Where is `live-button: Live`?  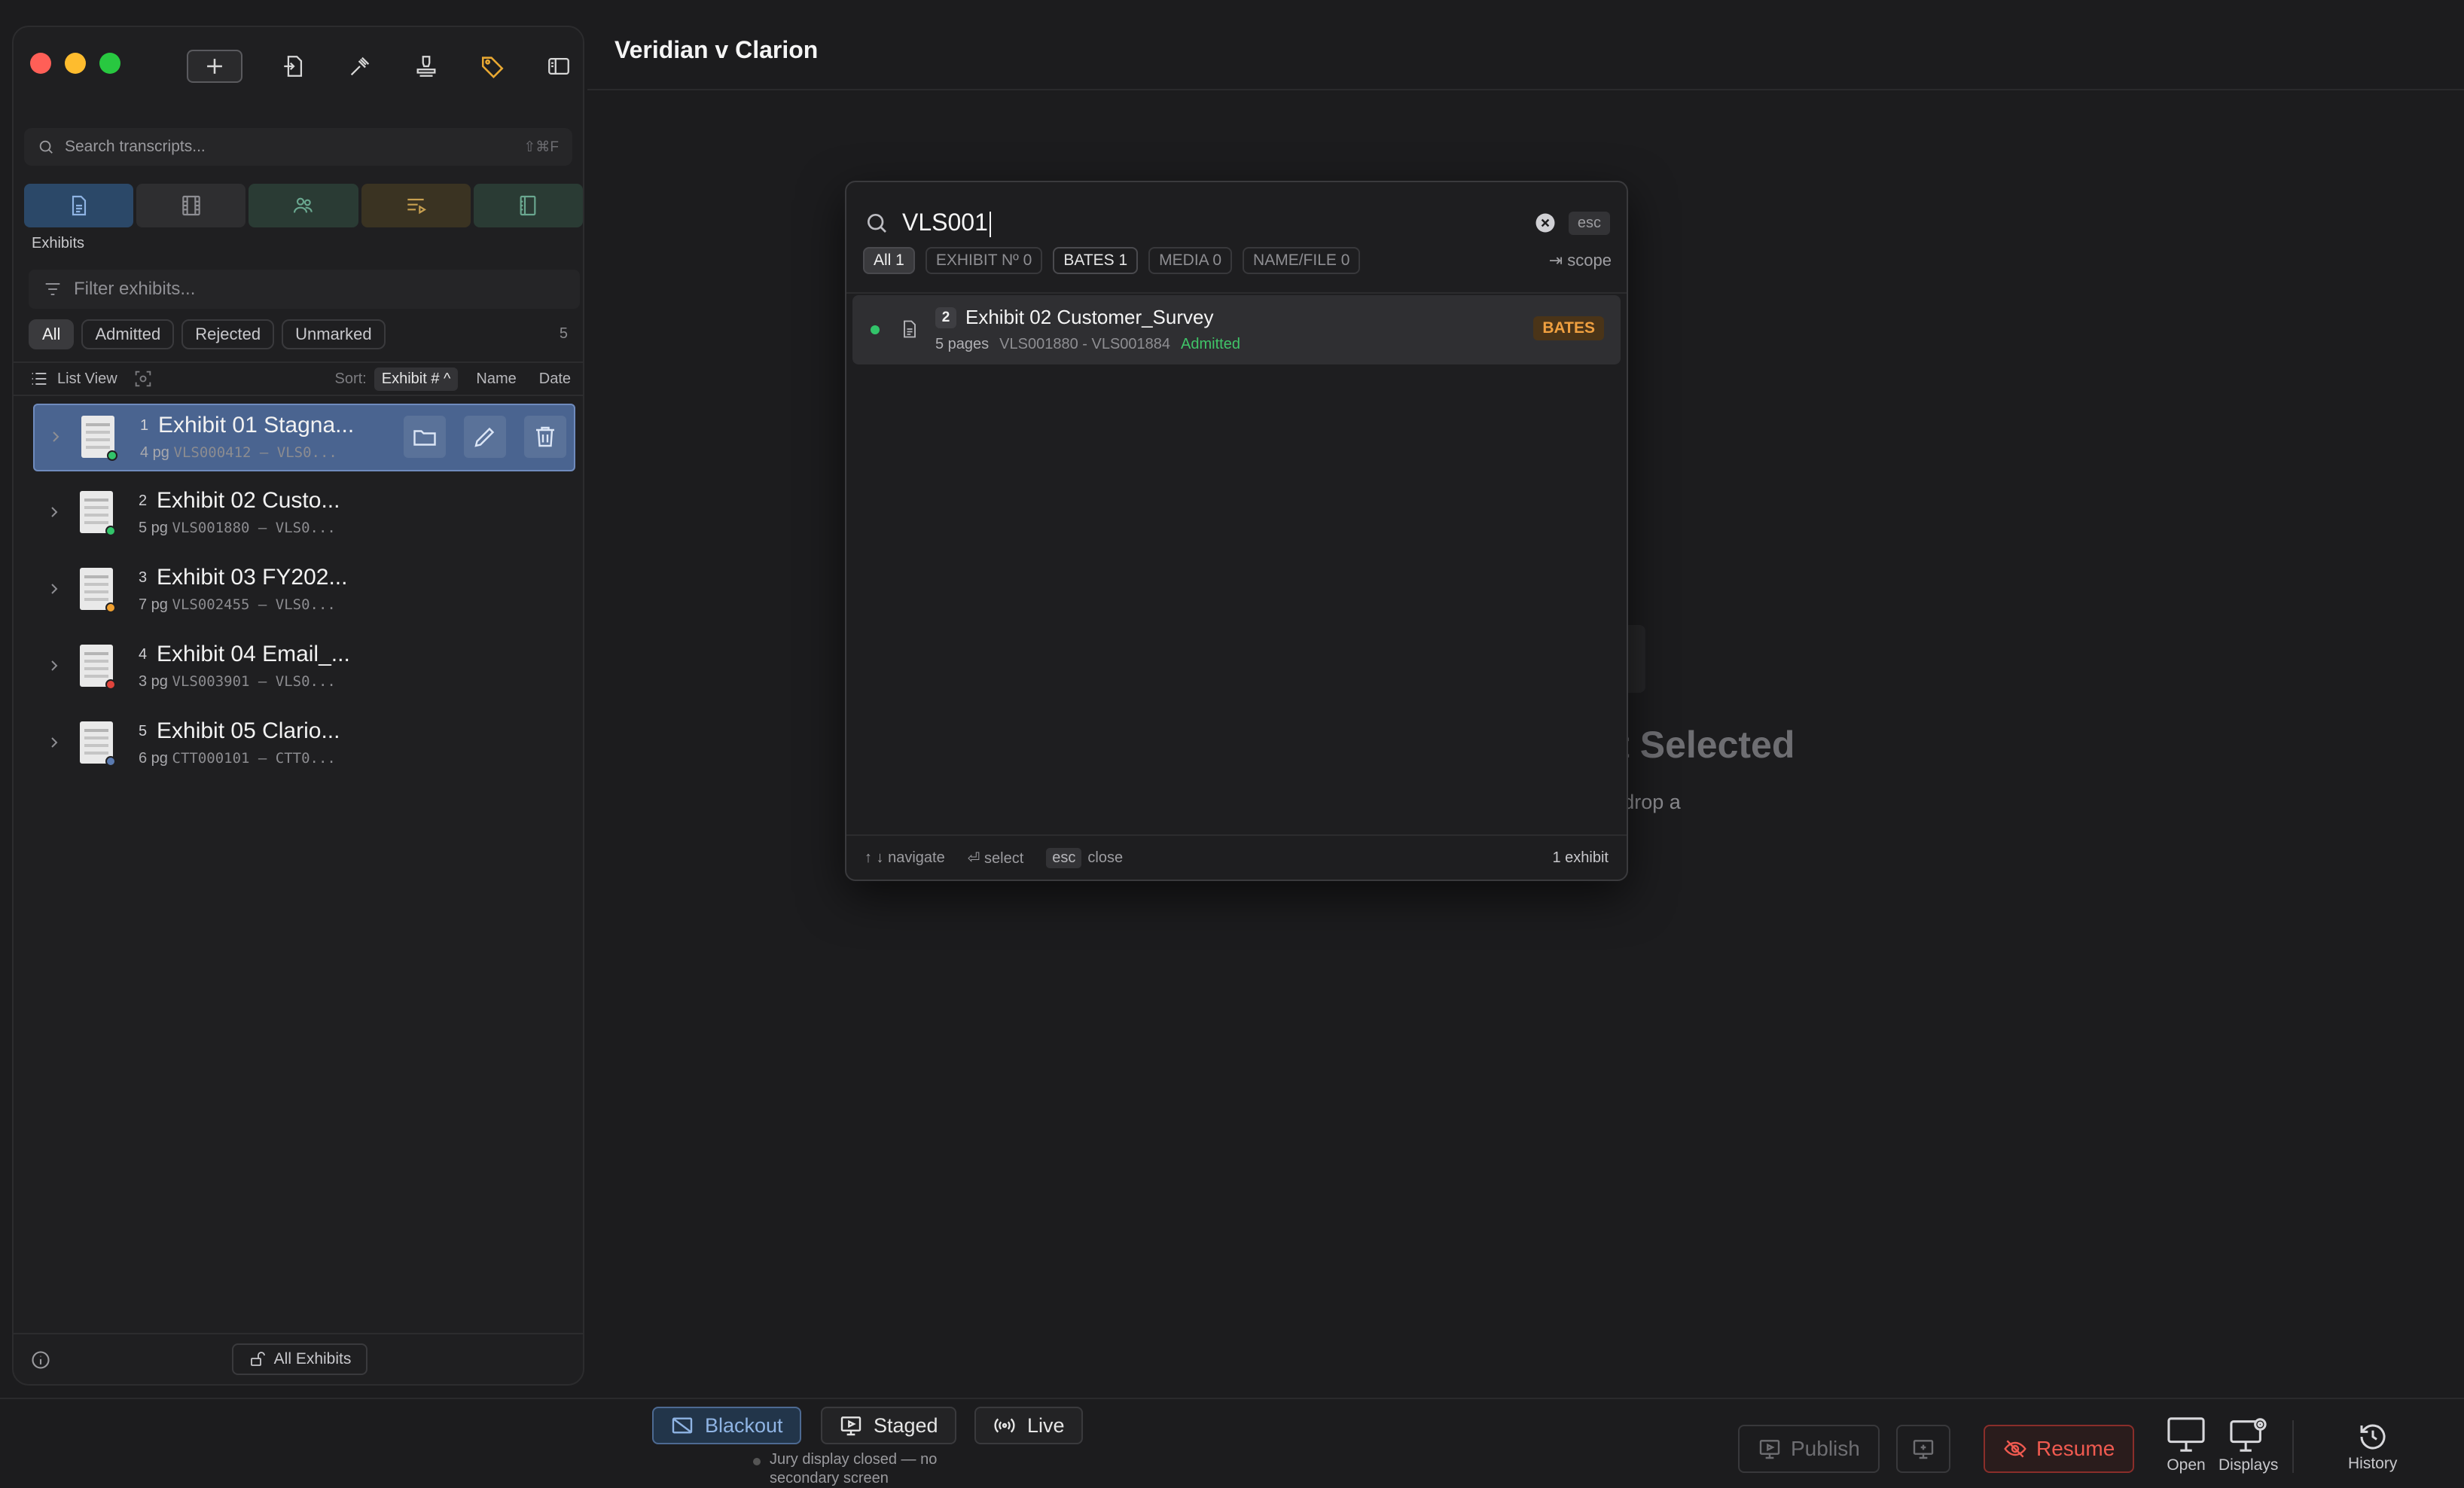 live-button: Live is located at coordinates (1028, 1425).